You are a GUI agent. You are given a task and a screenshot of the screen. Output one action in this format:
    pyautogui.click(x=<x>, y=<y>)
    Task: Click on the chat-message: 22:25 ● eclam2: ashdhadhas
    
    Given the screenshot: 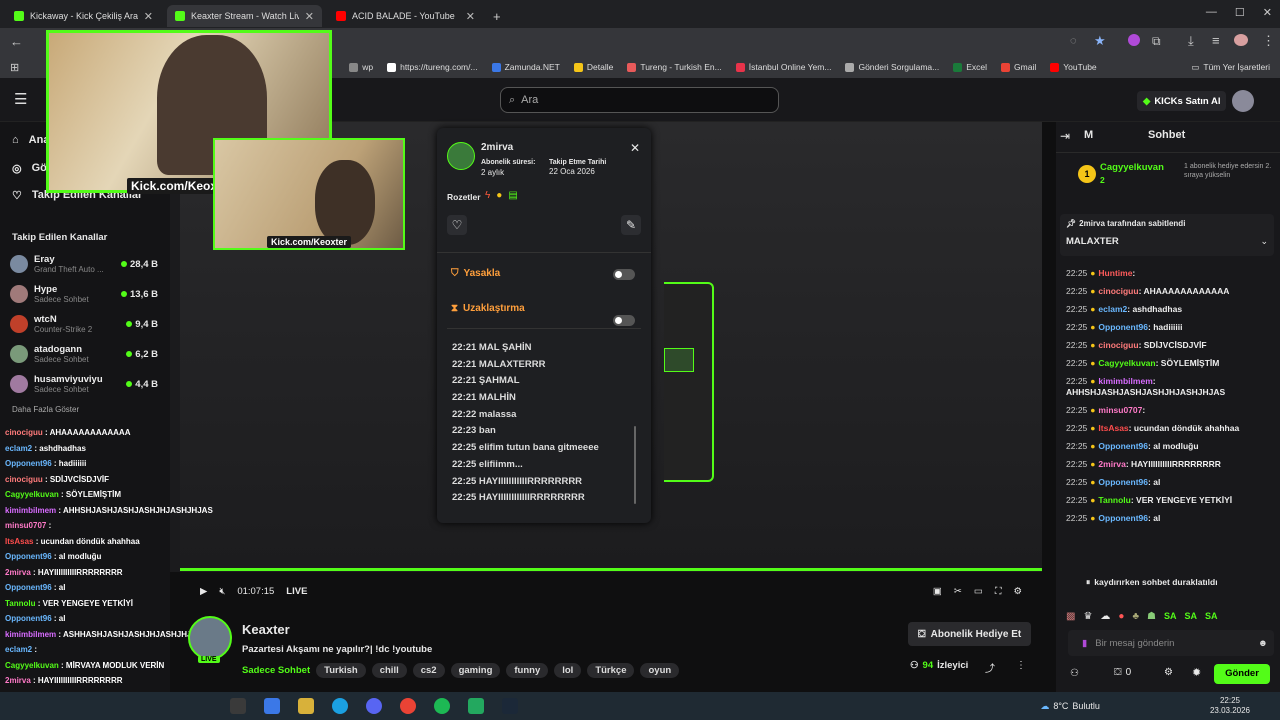 What is the action you would take?
    pyautogui.click(x=1168, y=309)
    